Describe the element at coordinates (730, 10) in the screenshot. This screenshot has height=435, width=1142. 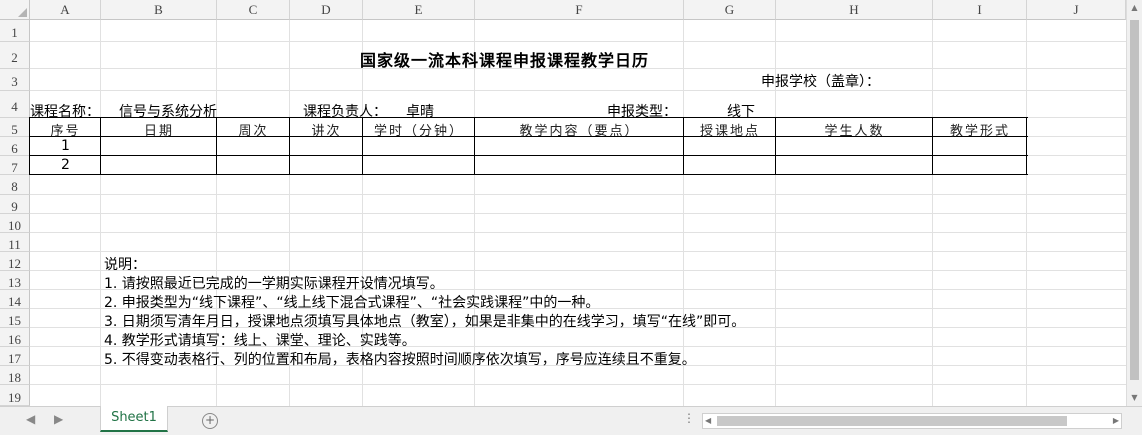
I see `column-header: G` at that location.